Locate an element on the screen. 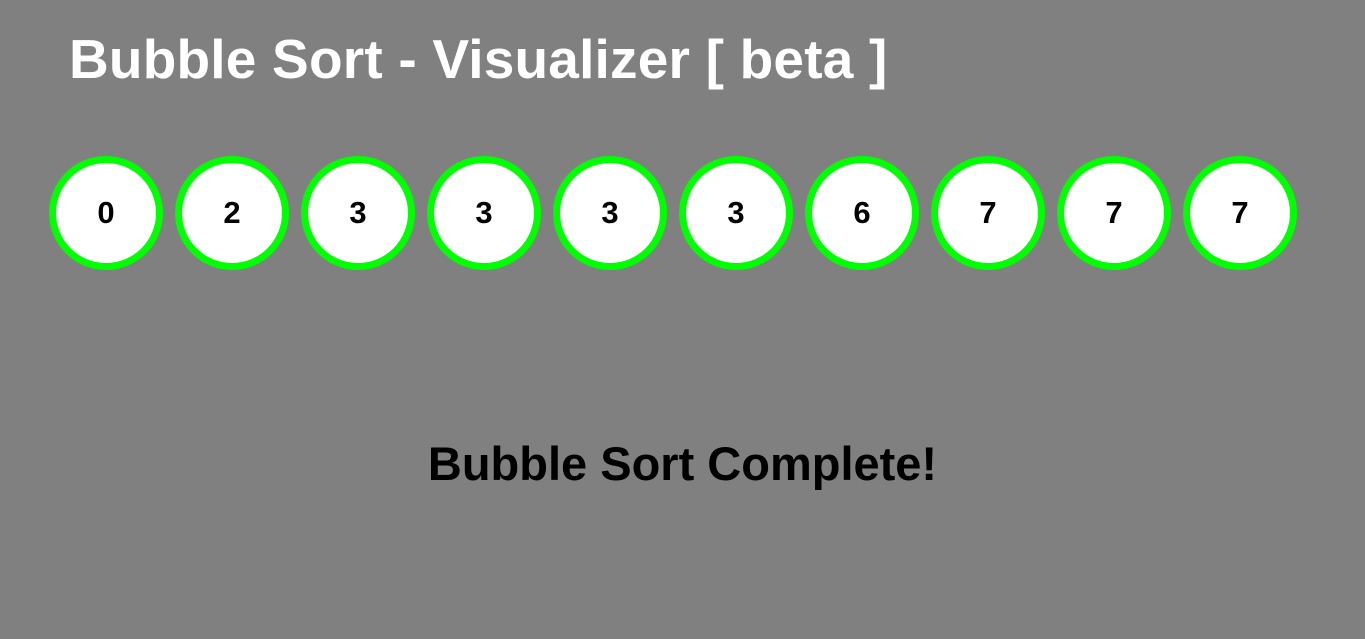 Image resolution: width=1365 pixels, height=639 pixels. array-bubble: 2 is located at coordinates (232, 213).